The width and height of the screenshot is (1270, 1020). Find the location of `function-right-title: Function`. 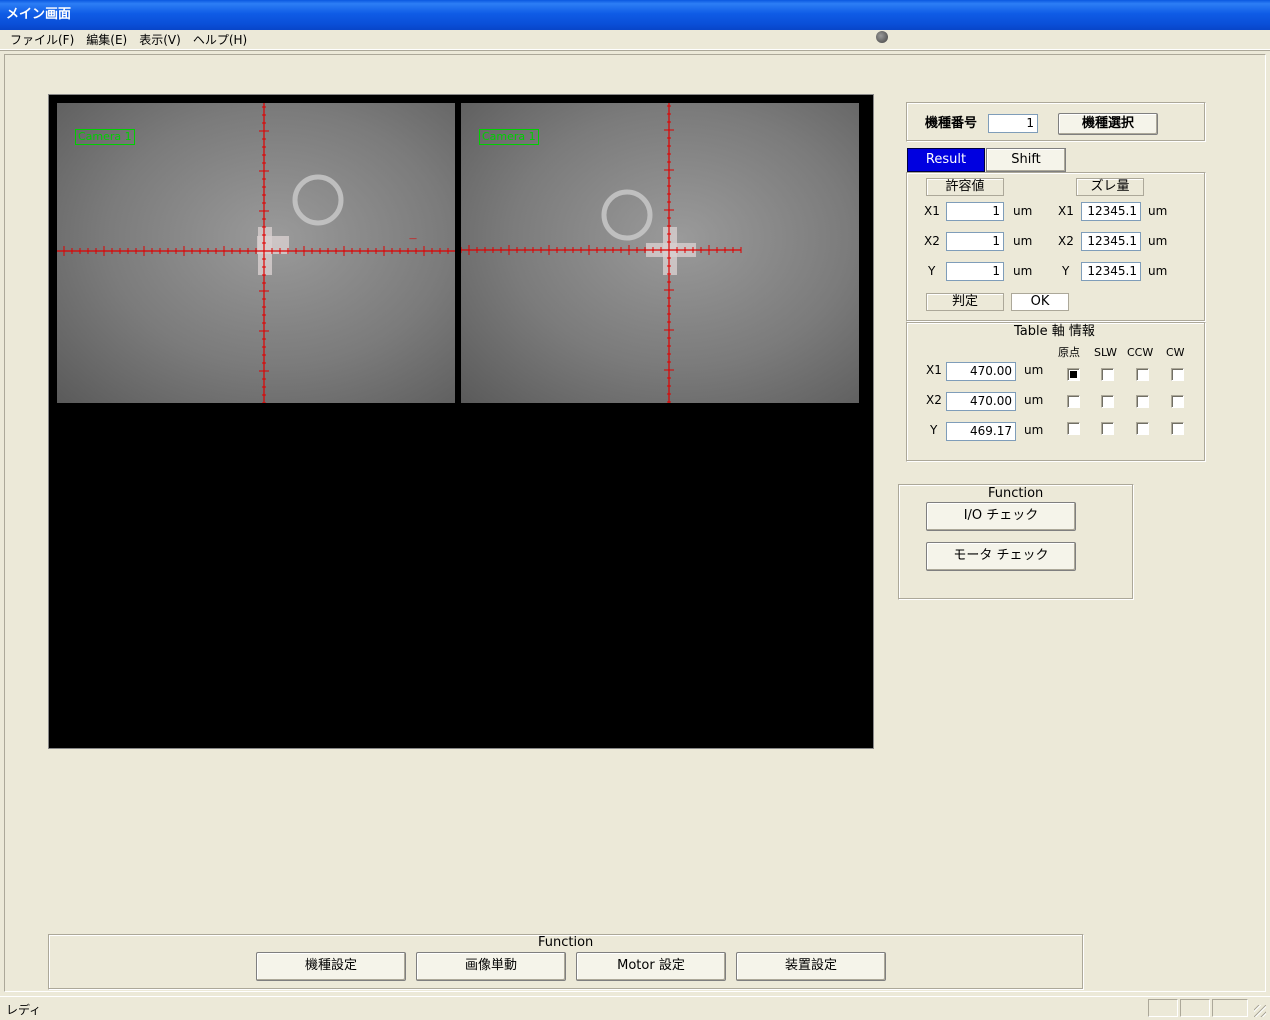

function-right-title: Function is located at coordinates (1016, 493).